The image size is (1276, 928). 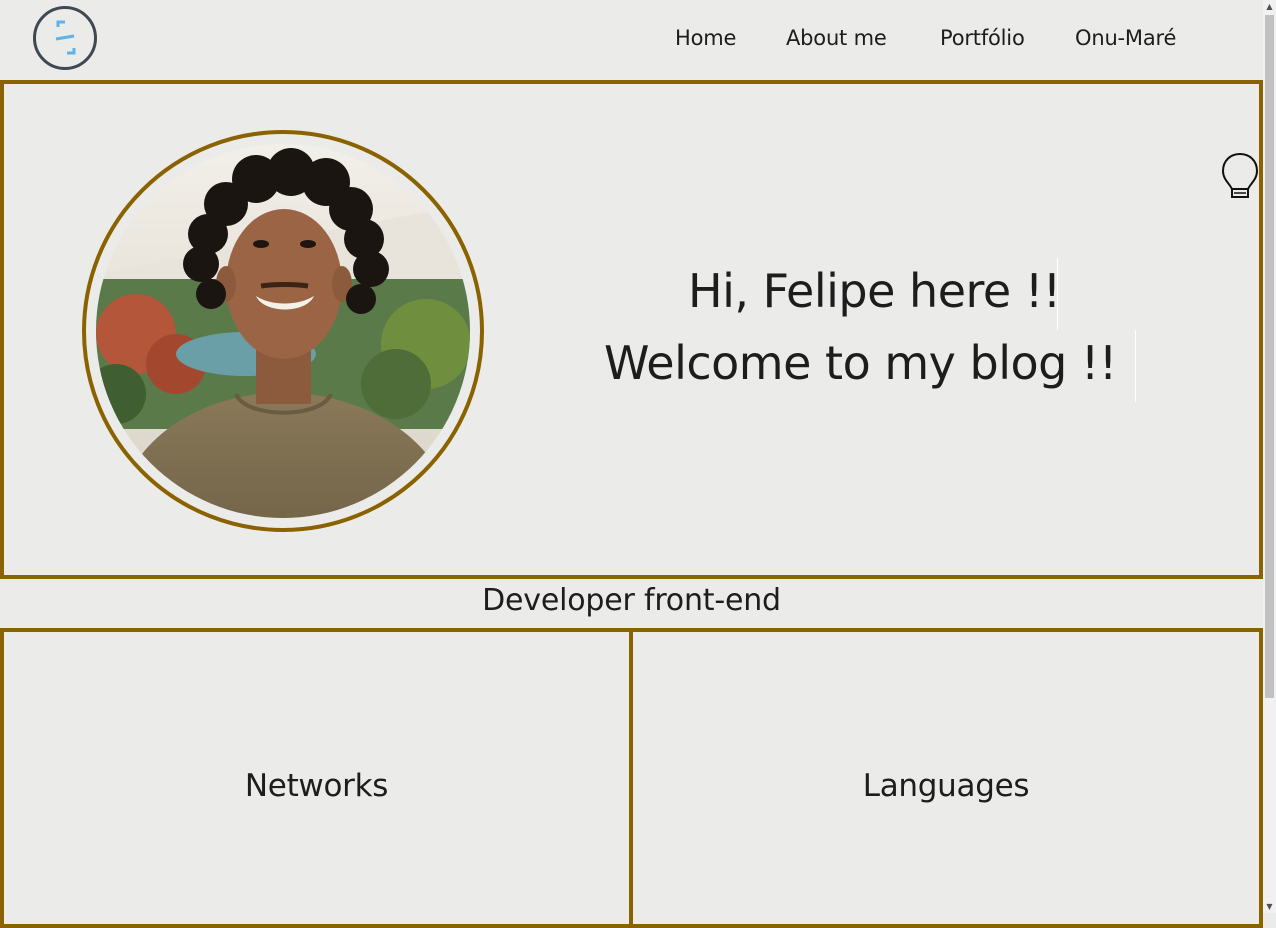 What do you see at coordinates (316, 786) in the screenshot?
I see `networks-card-label: Networks` at bounding box center [316, 786].